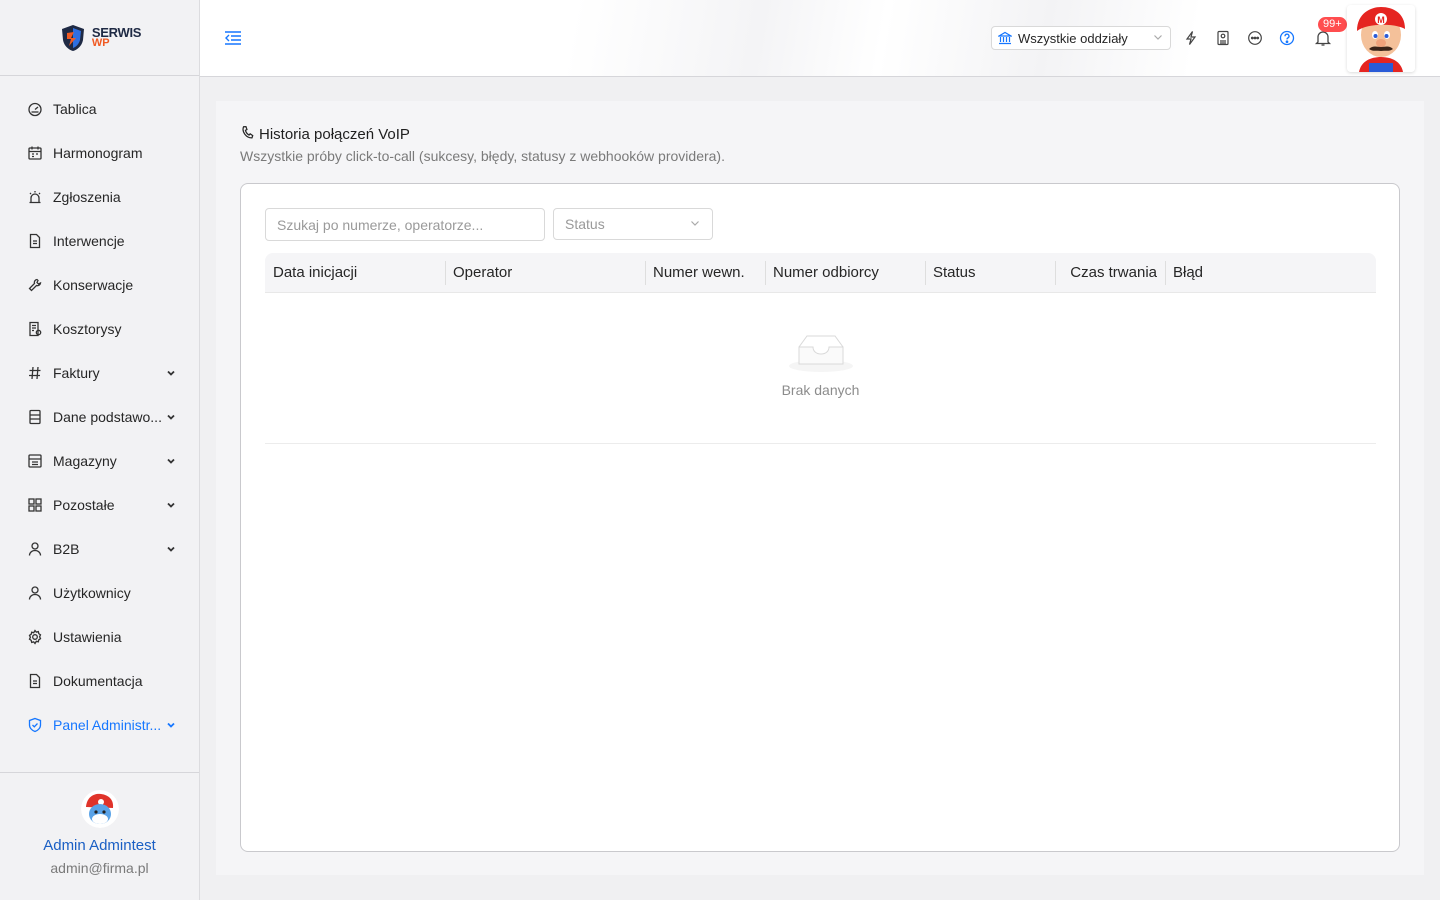  I want to click on status-select: Status, so click(633, 224).